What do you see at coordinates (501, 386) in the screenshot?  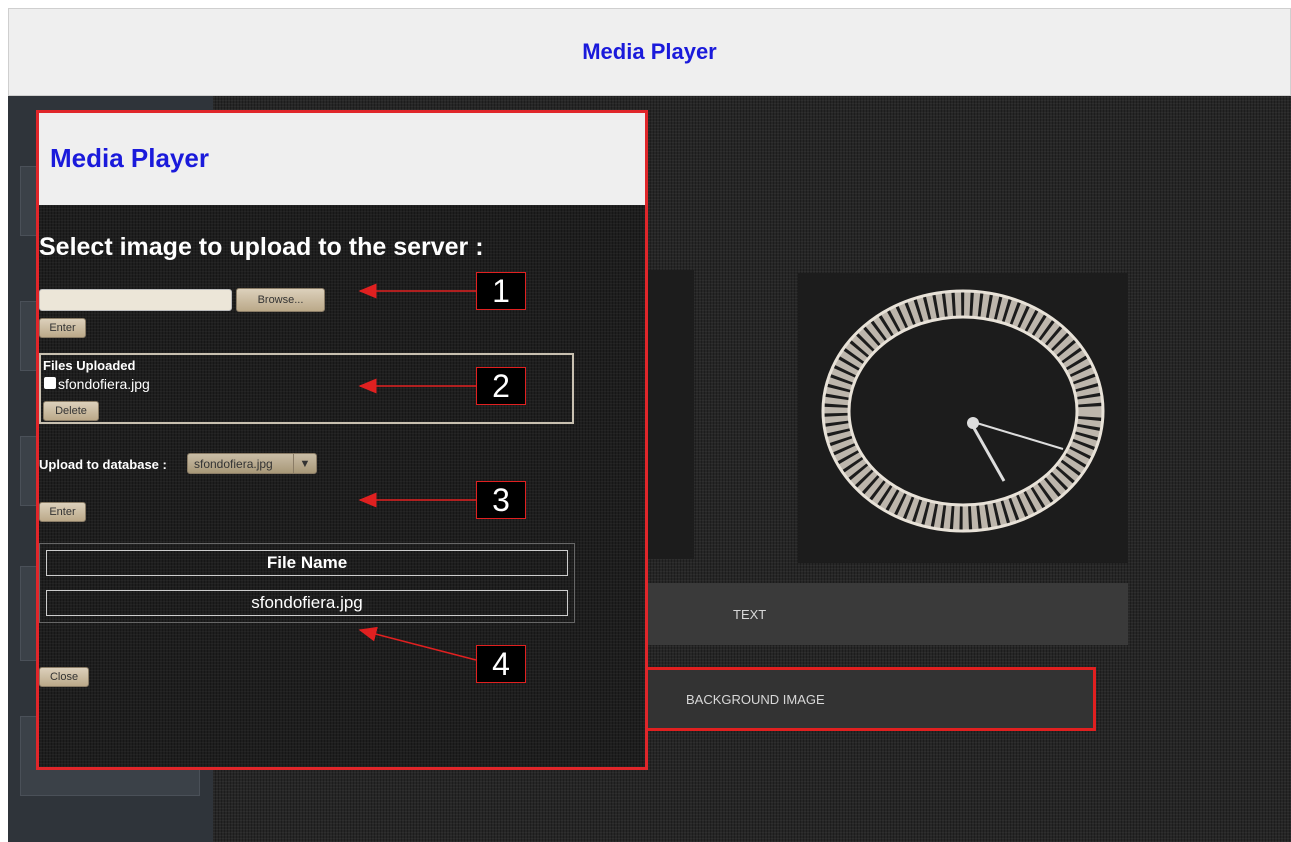 I see `annotation-label-2: 2` at bounding box center [501, 386].